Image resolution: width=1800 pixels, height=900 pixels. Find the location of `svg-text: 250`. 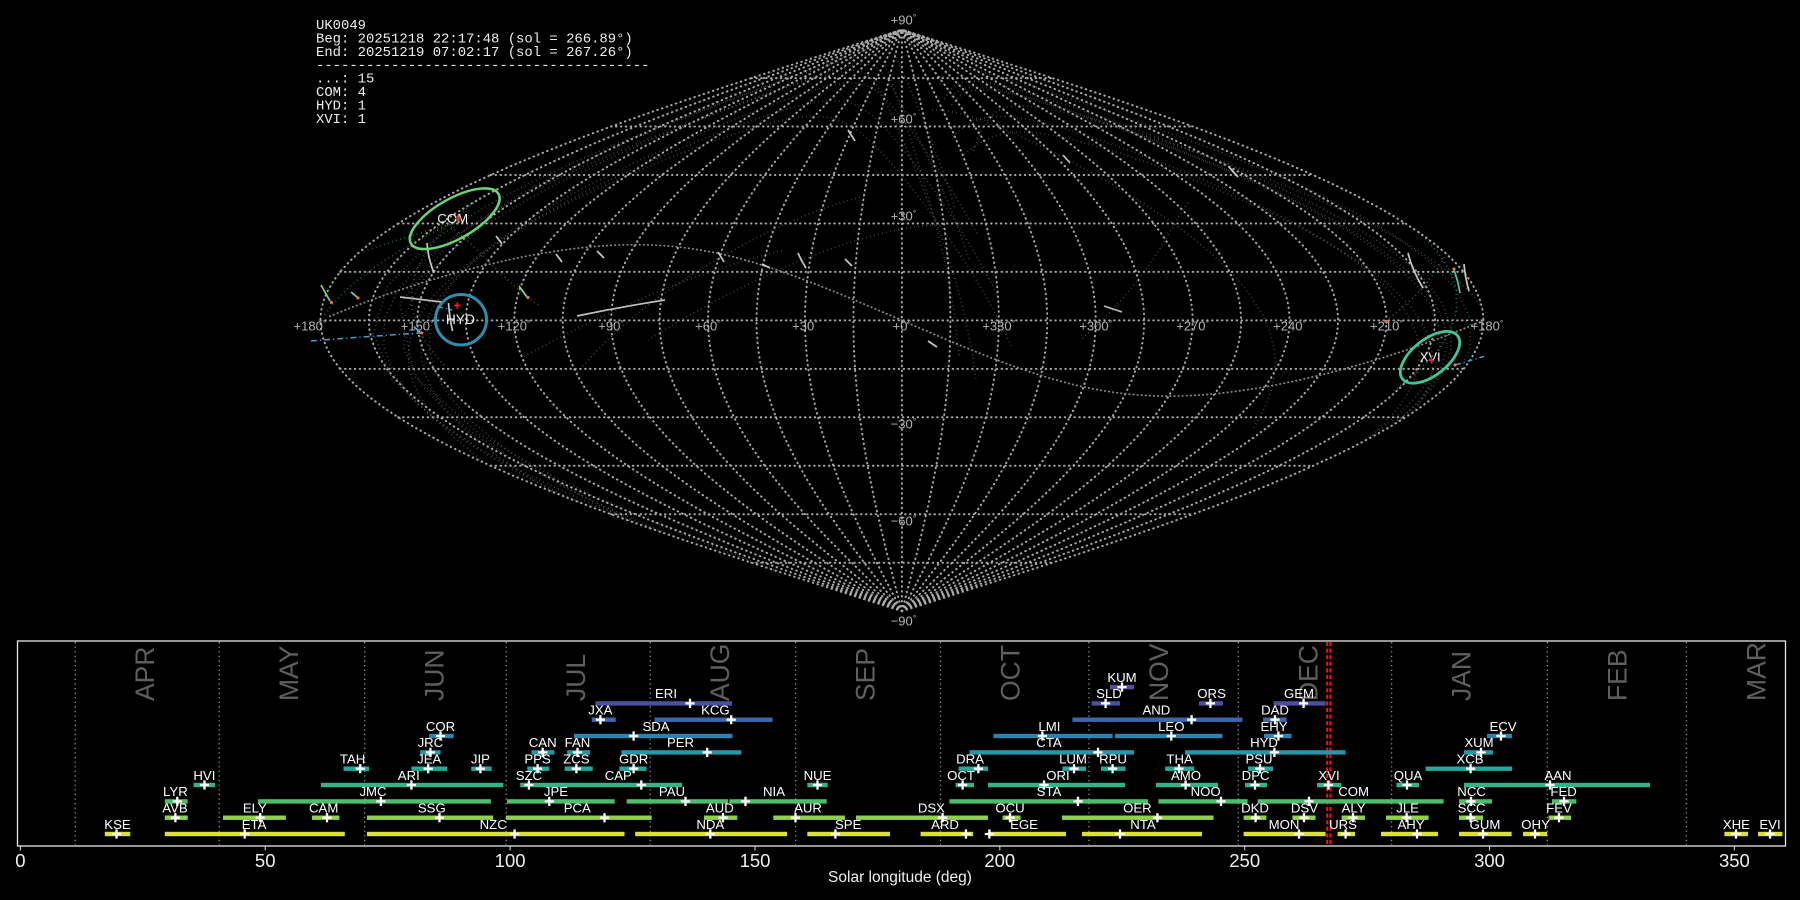

svg-text: 250 is located at coordinates (1244, 860).